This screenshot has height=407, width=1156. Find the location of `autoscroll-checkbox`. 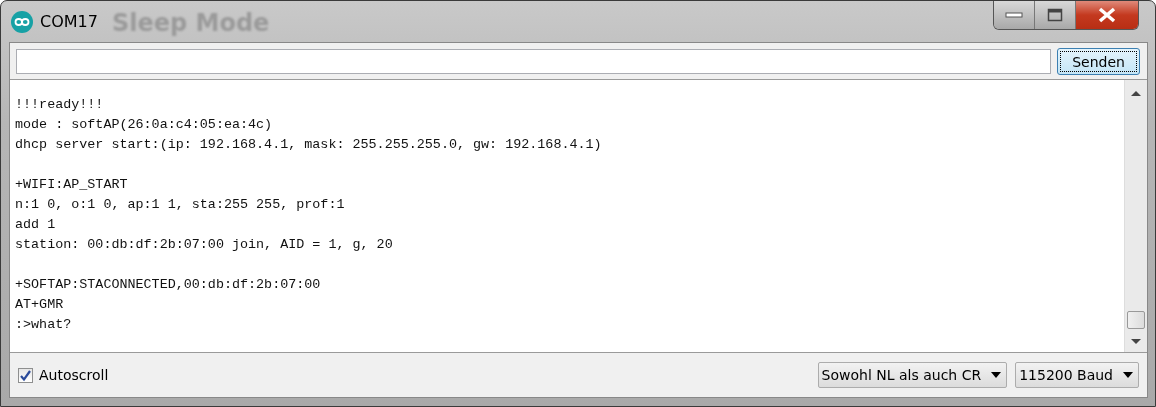

autoscroll-checkbox is located at coordinates (25, 375).